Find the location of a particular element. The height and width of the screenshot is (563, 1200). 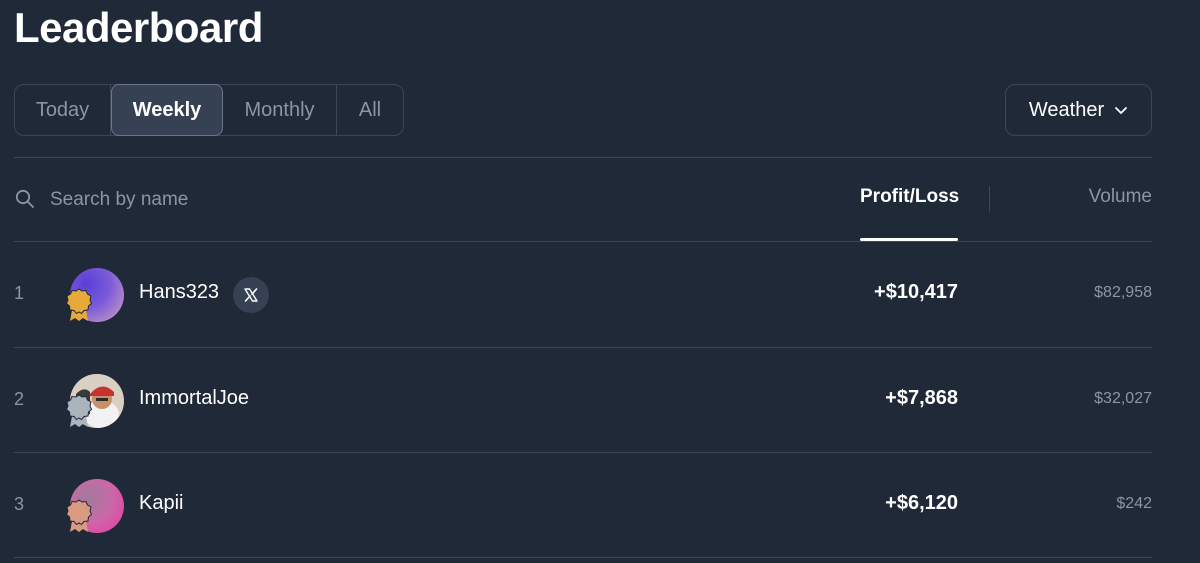

period-tabs: Today Weekly Monthly All is located at coordinates (209, 110).